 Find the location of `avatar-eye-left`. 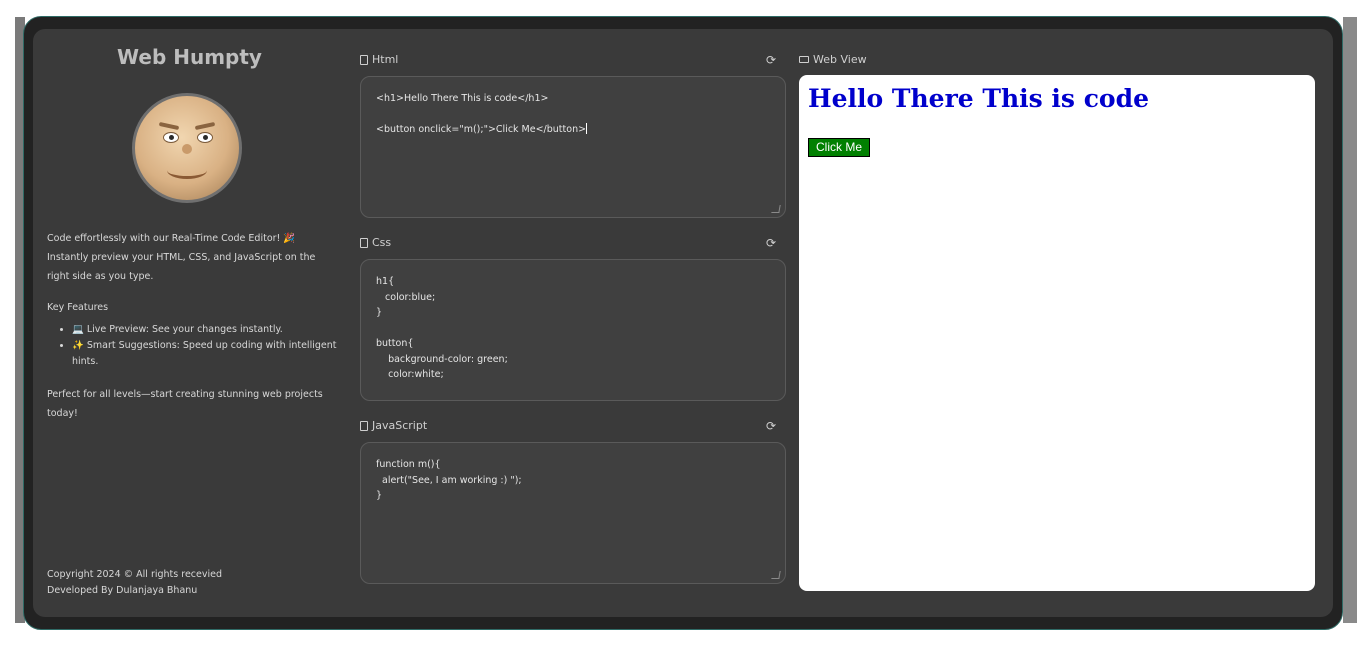

avatar-eye-left is located at coordinates (171, 137).